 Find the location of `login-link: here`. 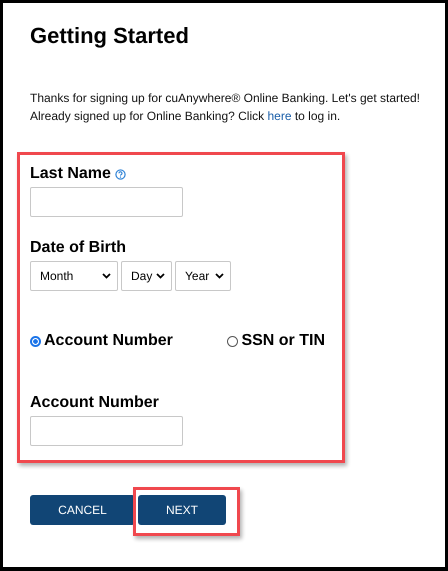

login-link: here is located at coordinates (279, 116).